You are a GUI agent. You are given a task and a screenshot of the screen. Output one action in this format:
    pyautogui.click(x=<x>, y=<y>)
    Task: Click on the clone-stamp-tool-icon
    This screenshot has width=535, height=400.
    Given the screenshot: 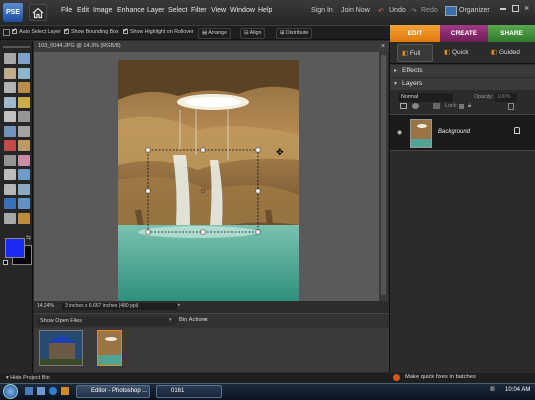 What is the action you would take?
    pyautogui.click(x=10, y=160)
    